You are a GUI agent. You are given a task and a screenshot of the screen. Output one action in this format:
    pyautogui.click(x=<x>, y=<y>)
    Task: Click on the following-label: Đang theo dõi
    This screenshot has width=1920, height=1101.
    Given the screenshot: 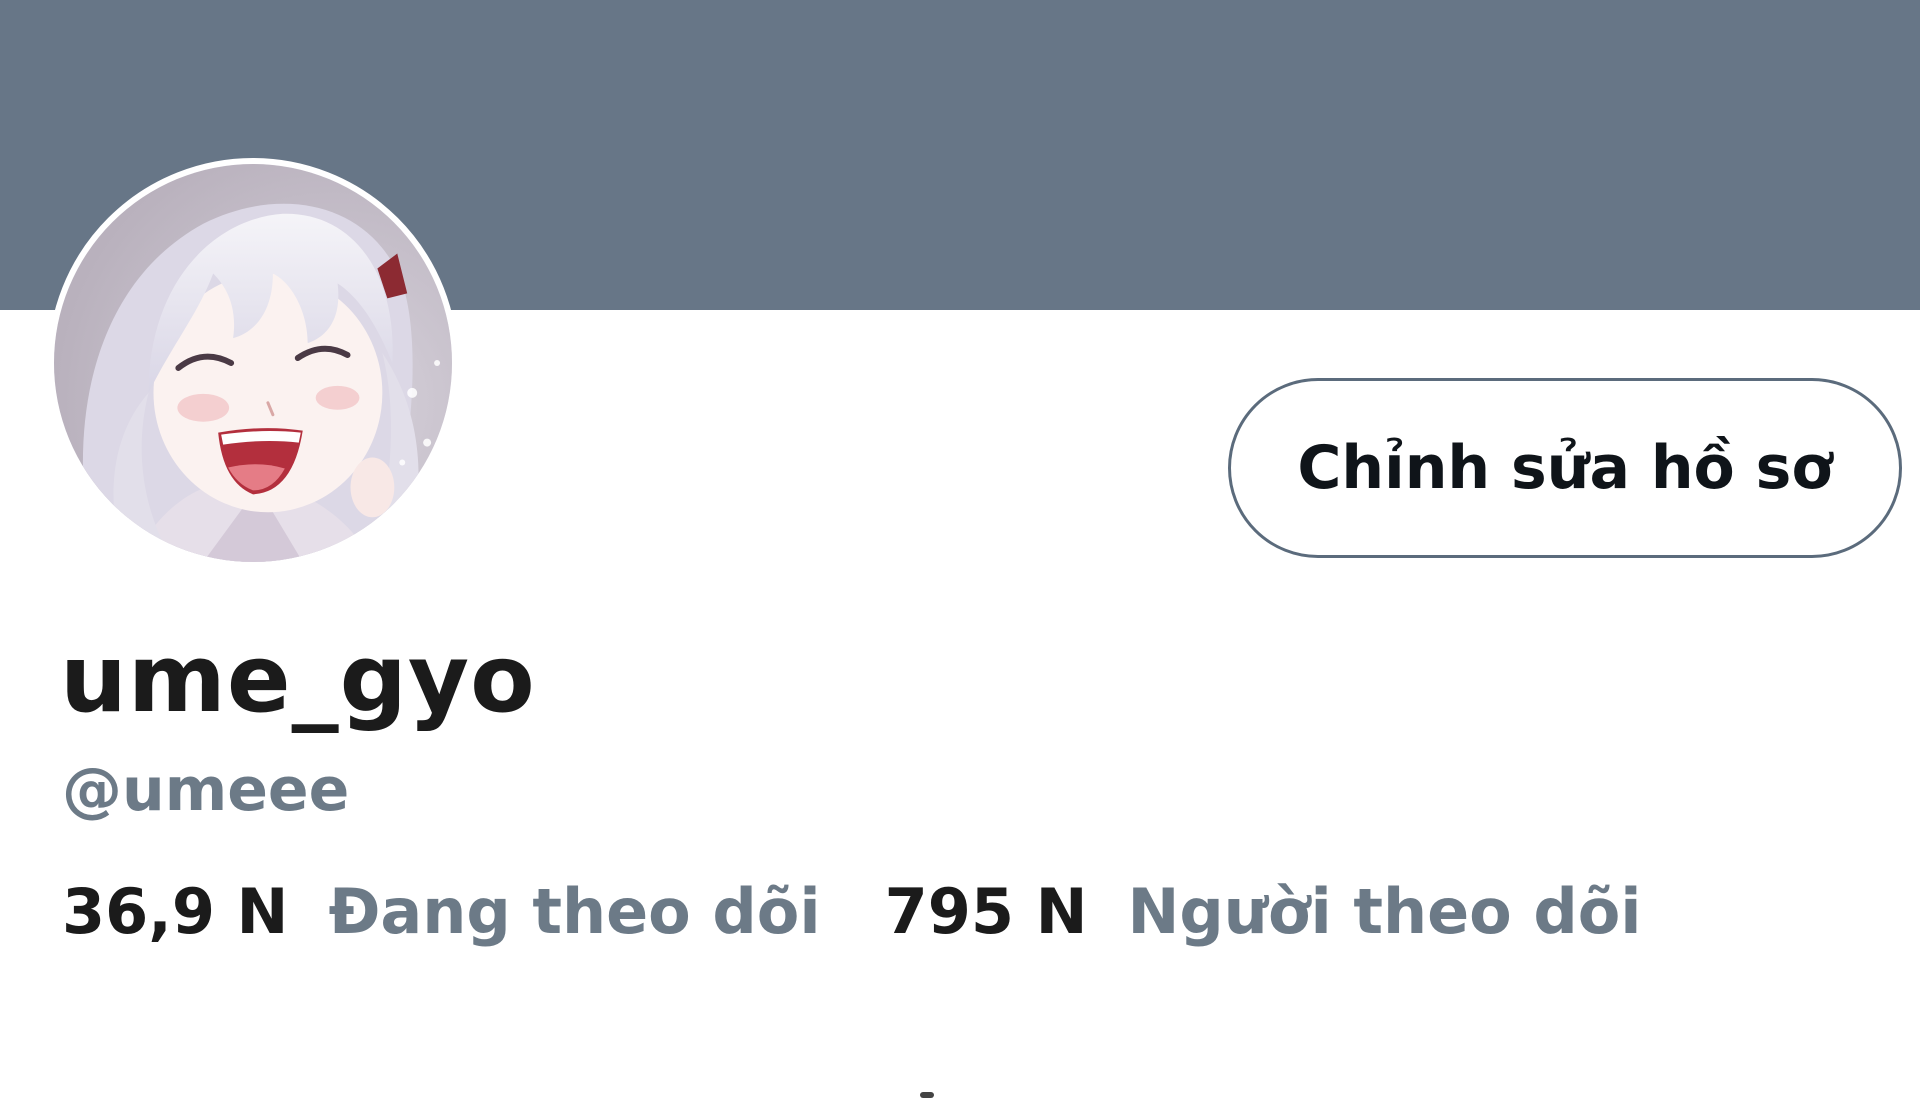 What is the action you would take?
    pyautogui.click(x=574, y=911)
    